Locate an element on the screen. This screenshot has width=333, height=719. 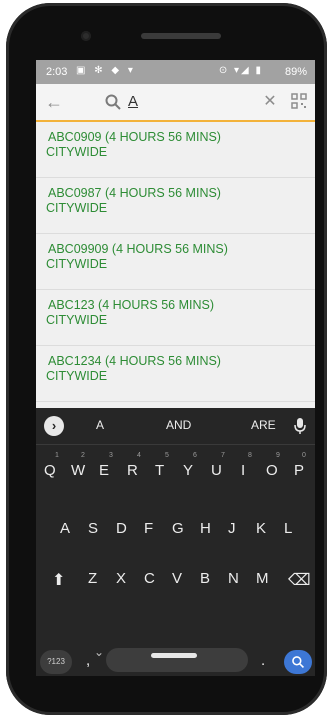
key-q: Q is located at coordinates (50, 470).